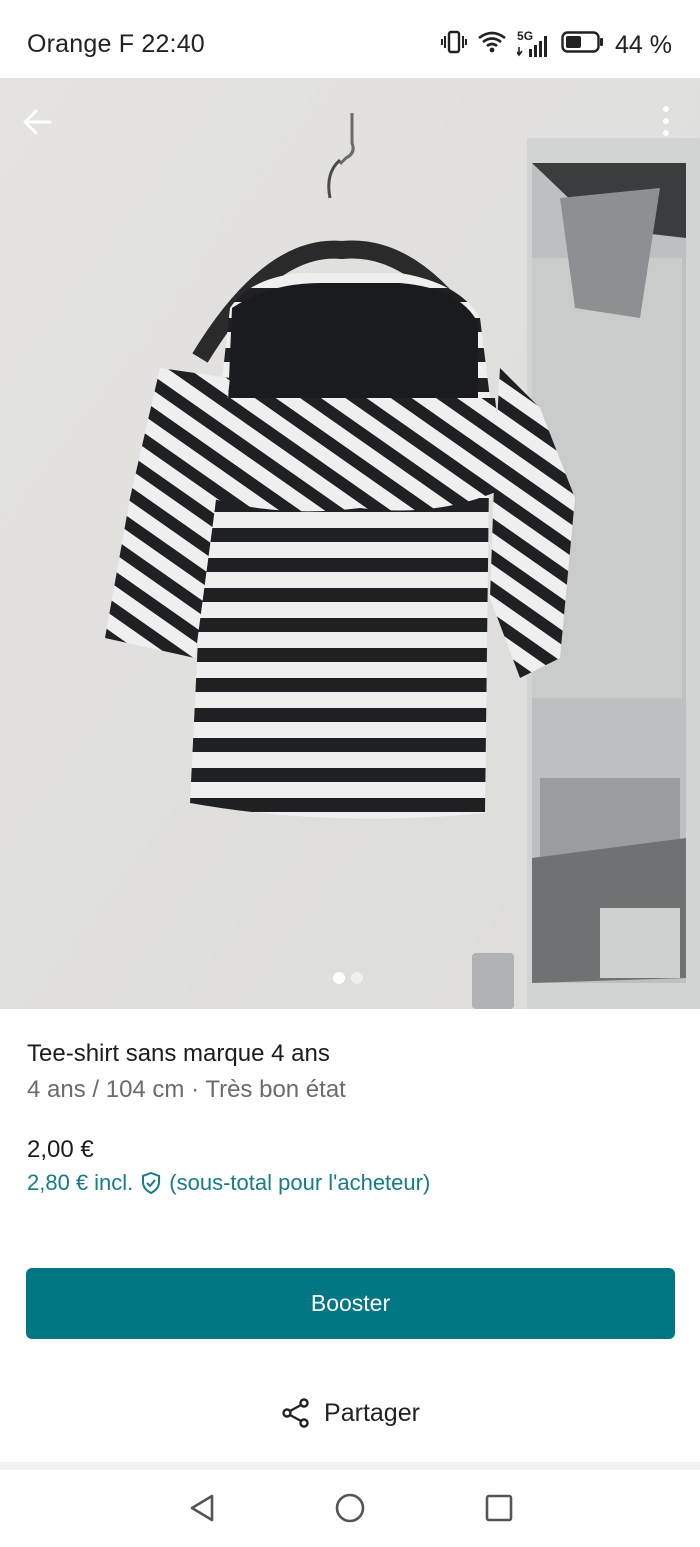  I want to click on share-icon, so click(295, 1413).